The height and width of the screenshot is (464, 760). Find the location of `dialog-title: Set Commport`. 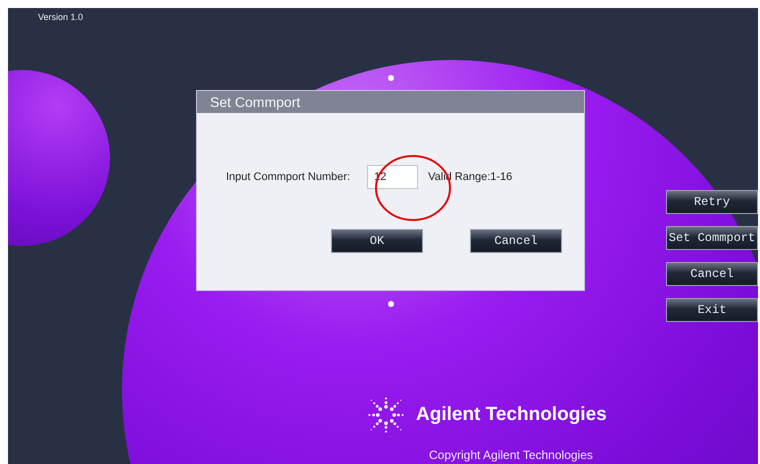

dialog-title: Set Commport is located at coordinates (255, 102).